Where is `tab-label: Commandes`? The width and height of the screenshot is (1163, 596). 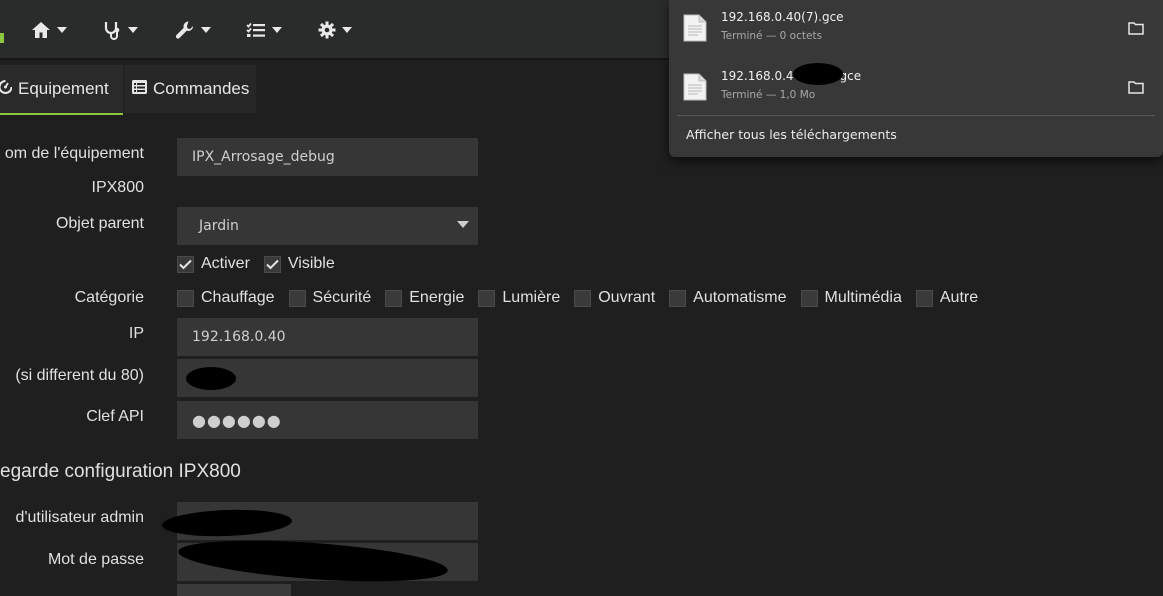
tab-label: Commandes is located at coordinates (201, 88).